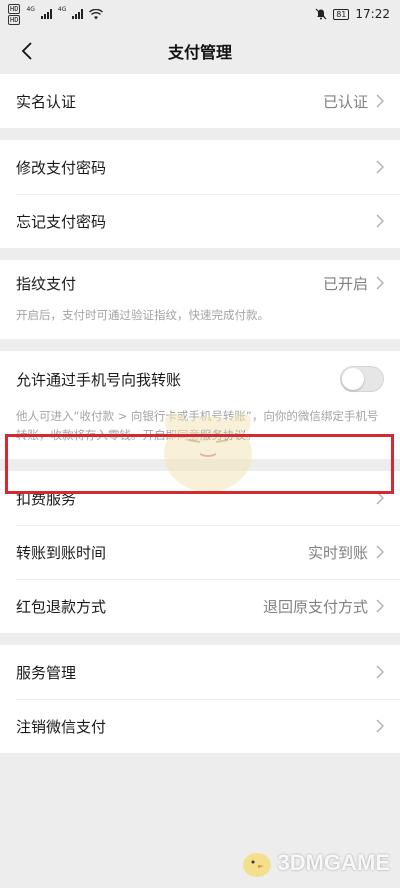  What do you see at coordinates (200, 672) in the screenshot?
I see `service-manage-row: 服务管理` at bounding box center [200, 672].